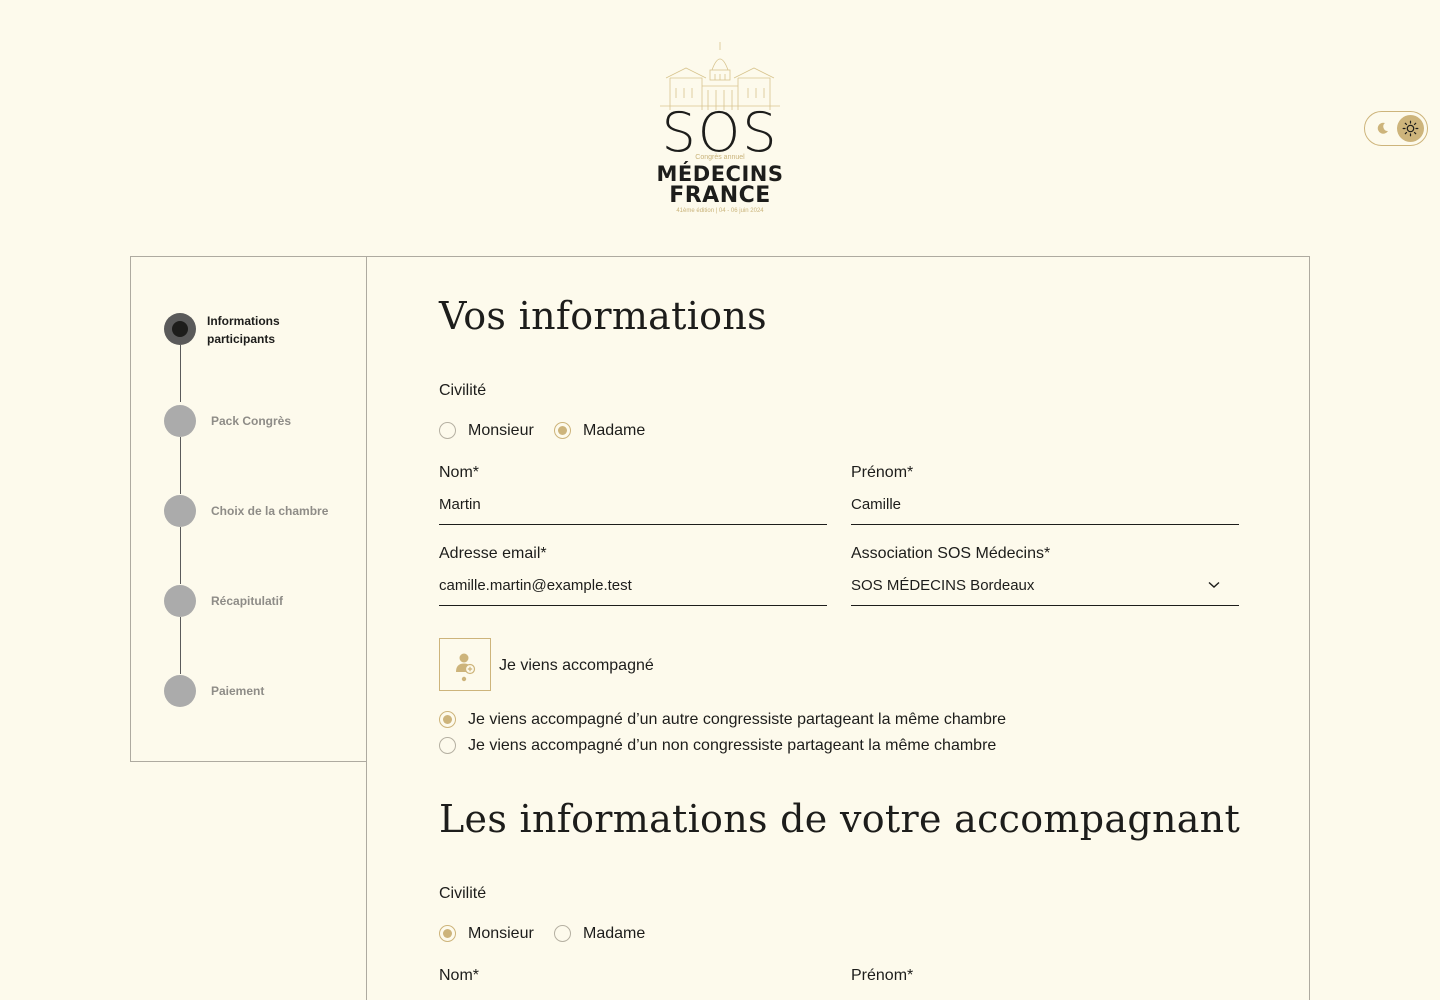 The width and height of the screenshot is (1440, 1000). Describe the element at coordinates (243, 321) in the screenshot. I see `step-label-line: Informations` at that location.